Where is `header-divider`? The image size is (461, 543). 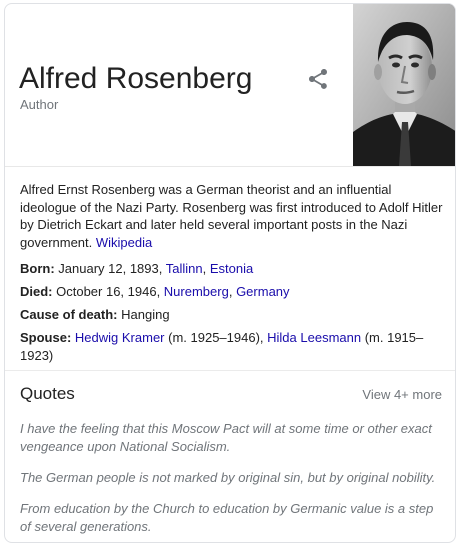 header-divider is located at coordinates (230, 166).